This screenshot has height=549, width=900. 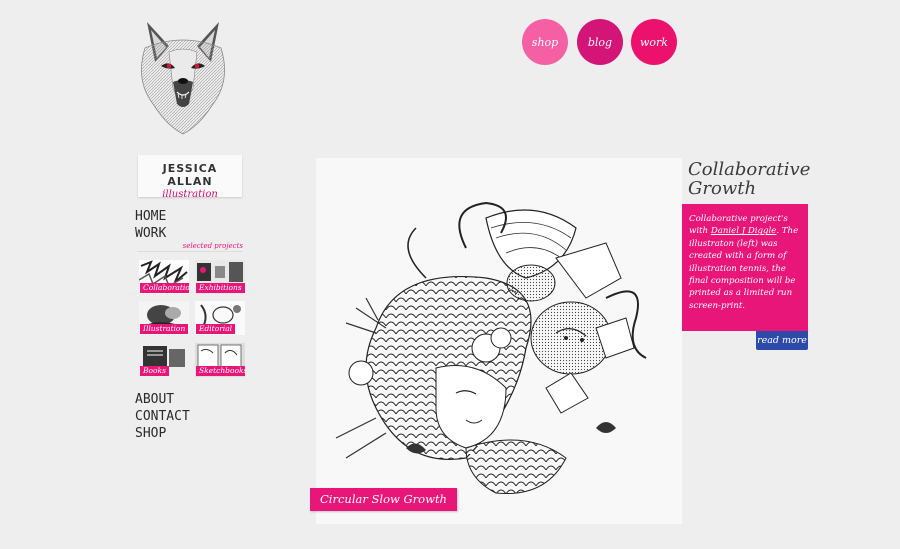 What do you see at coordinates (190, 175) in the screenshot?
I see `brand-name: JESSICA ALLAN` at bounding box center [190, 175].